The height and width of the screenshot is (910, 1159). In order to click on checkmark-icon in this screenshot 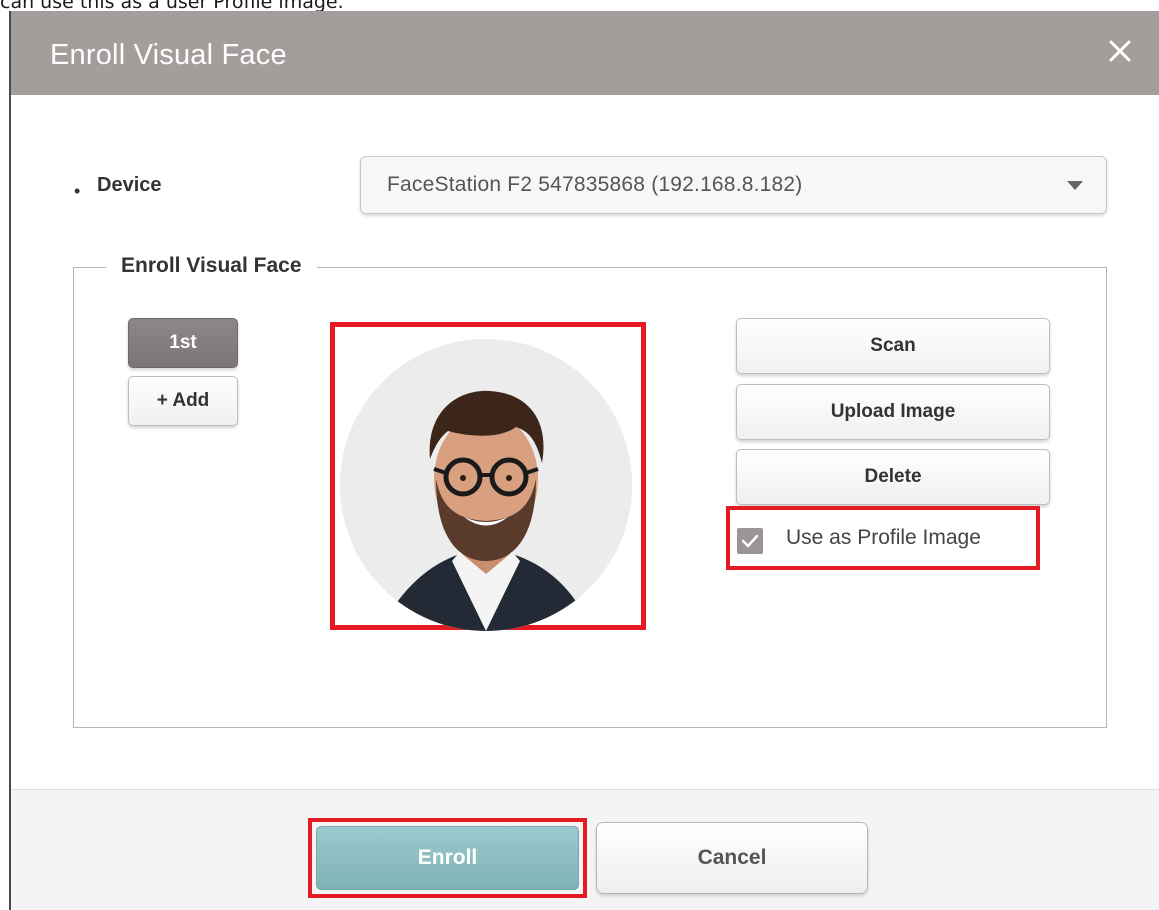, I will do `click(750, 541)`.